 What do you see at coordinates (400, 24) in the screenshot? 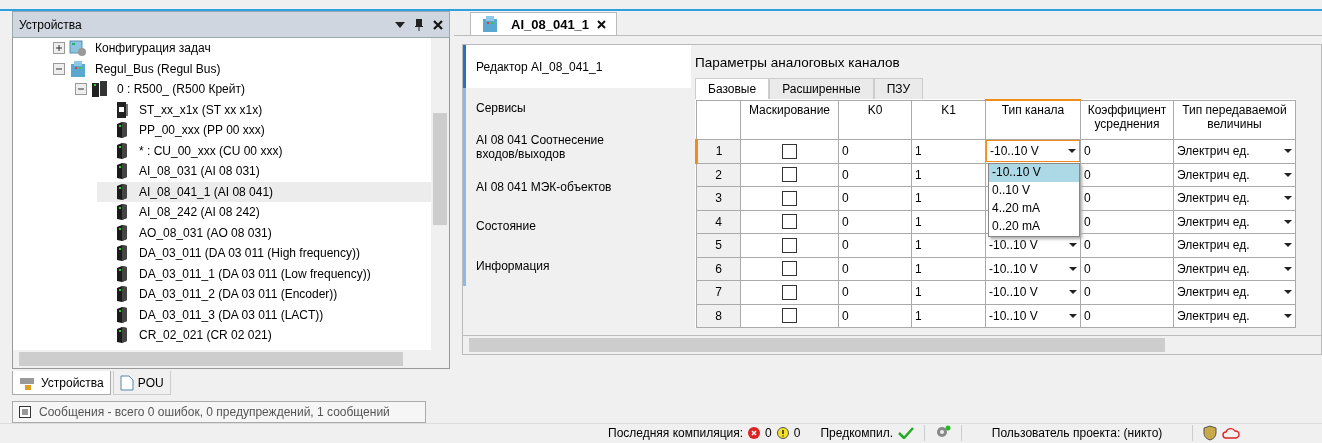
I see `dropdown-icon` at bounding box center [400, 24].